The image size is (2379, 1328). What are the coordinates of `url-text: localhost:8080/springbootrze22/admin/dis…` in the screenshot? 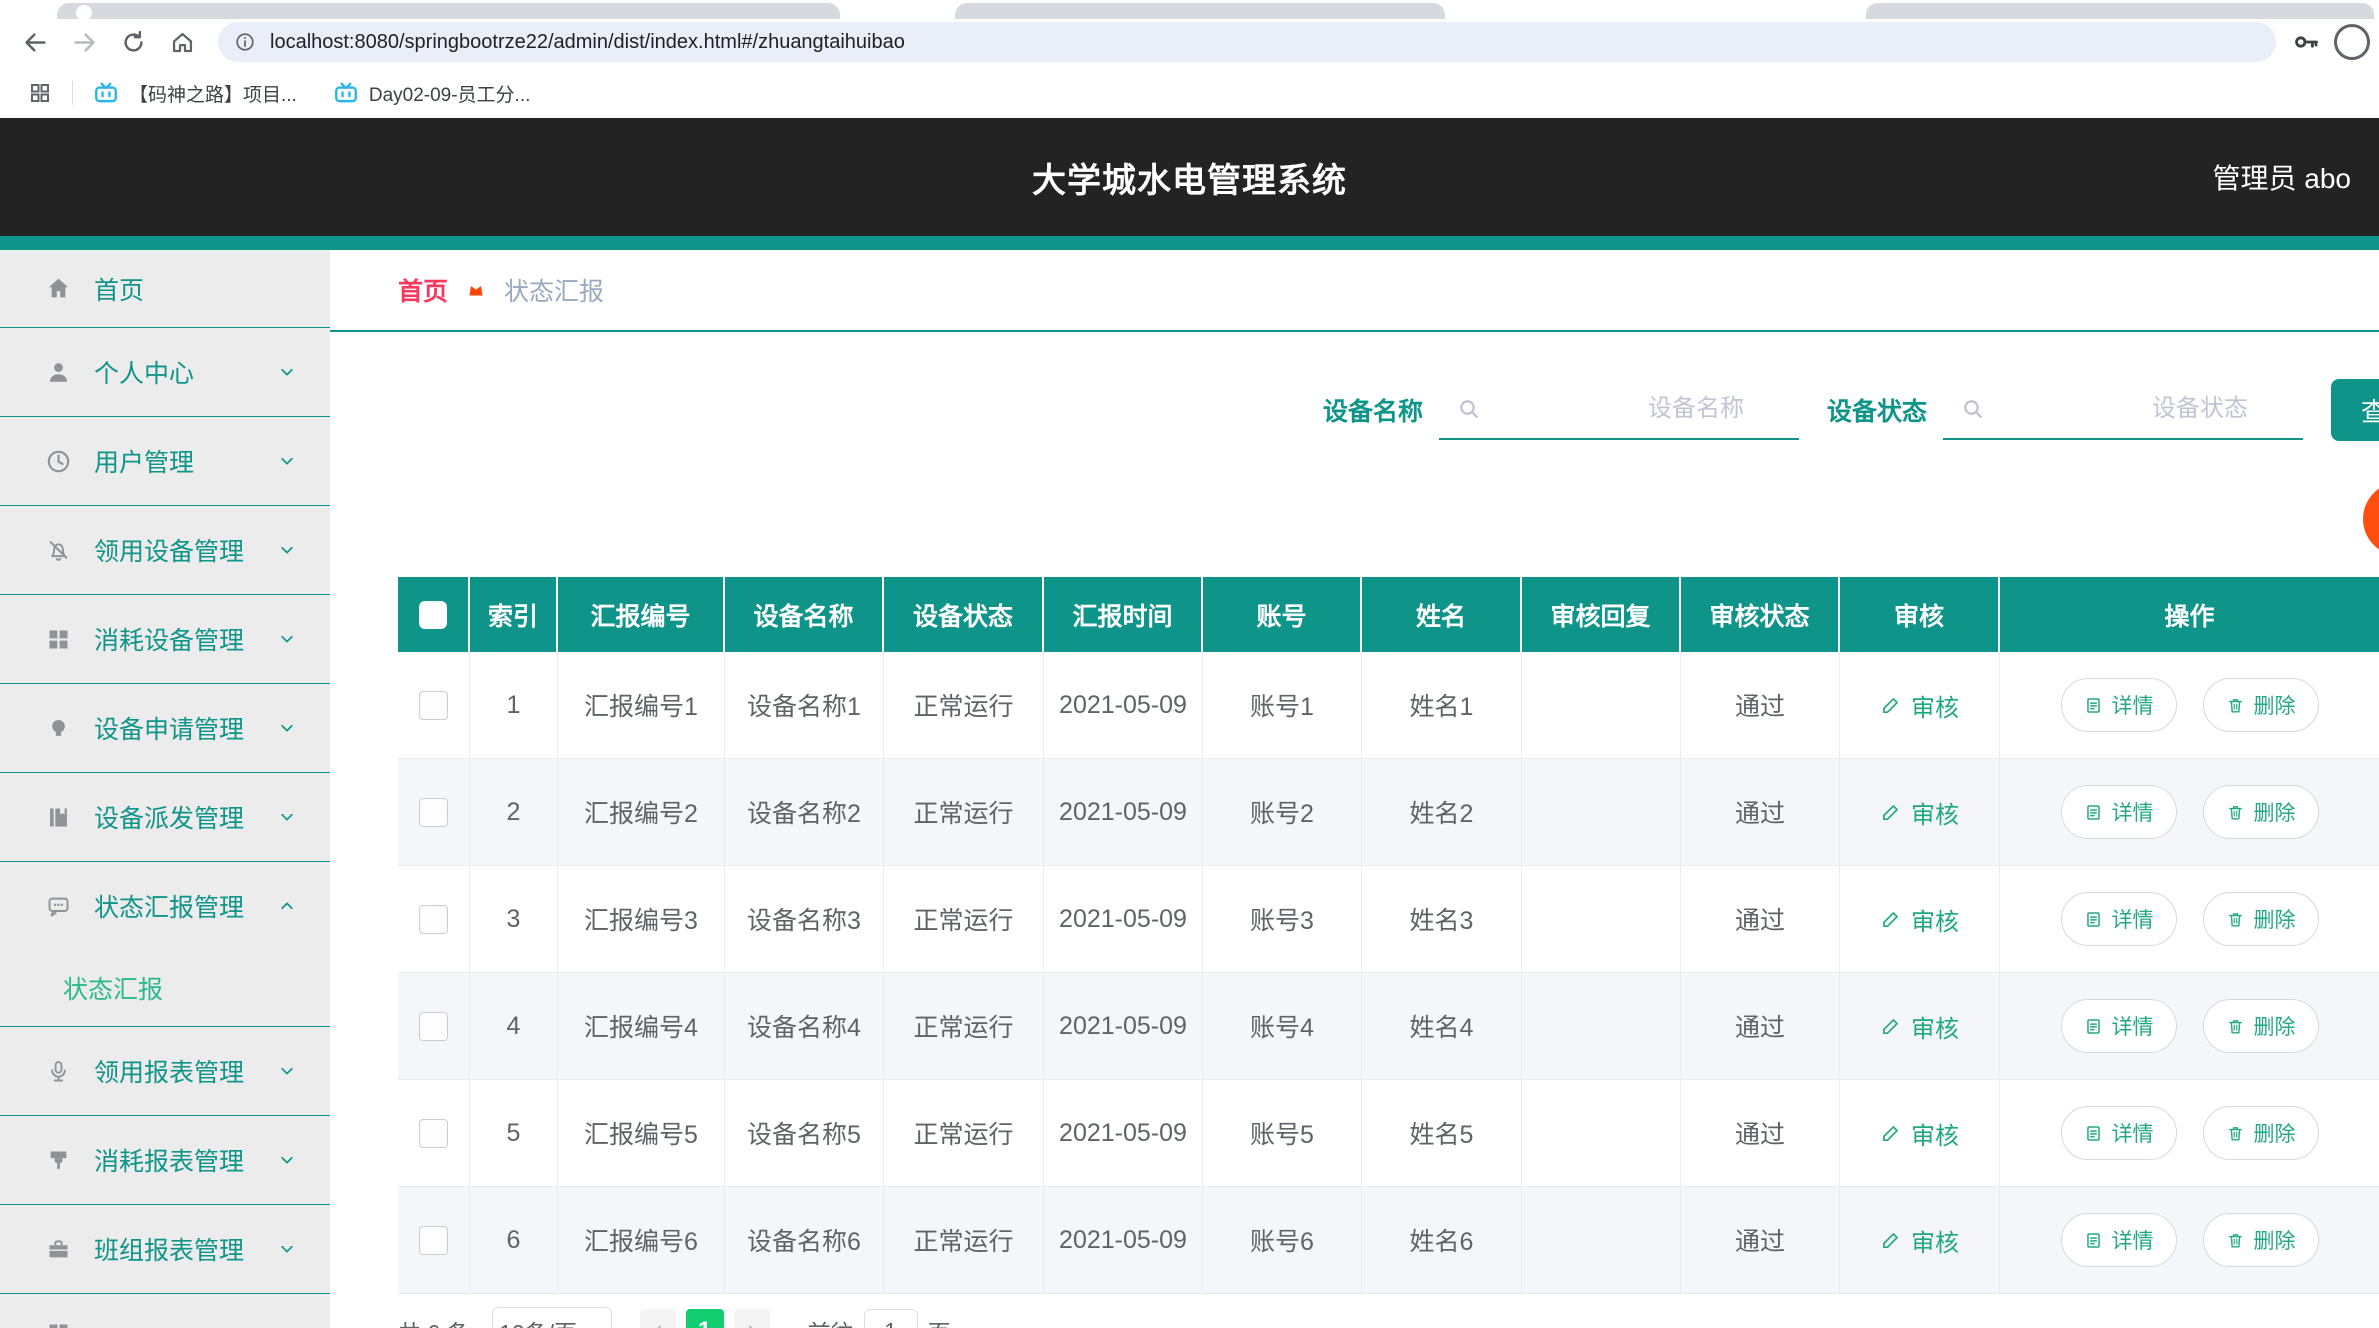 It's located at (587, 41).